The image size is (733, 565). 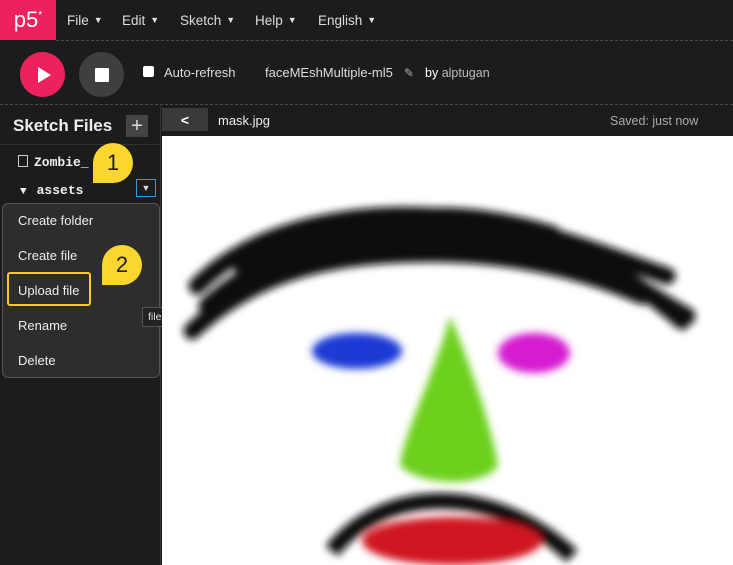 I want to click on menu-sketch: Sketch ▼, so click(x=207, y=20).